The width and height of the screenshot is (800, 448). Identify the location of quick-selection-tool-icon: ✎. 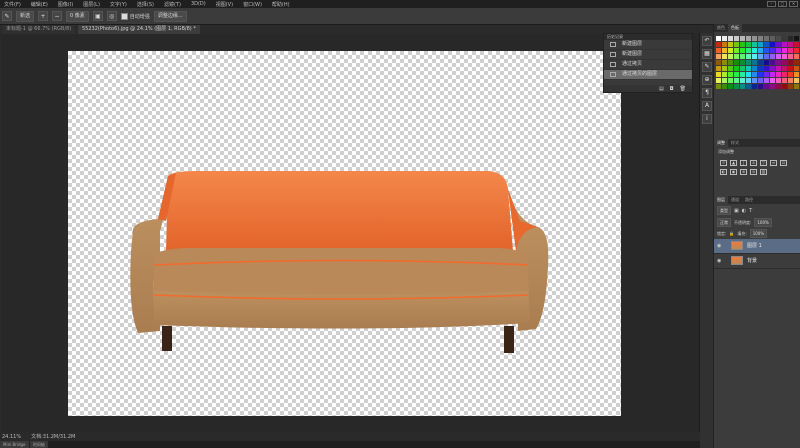
(7, 16).